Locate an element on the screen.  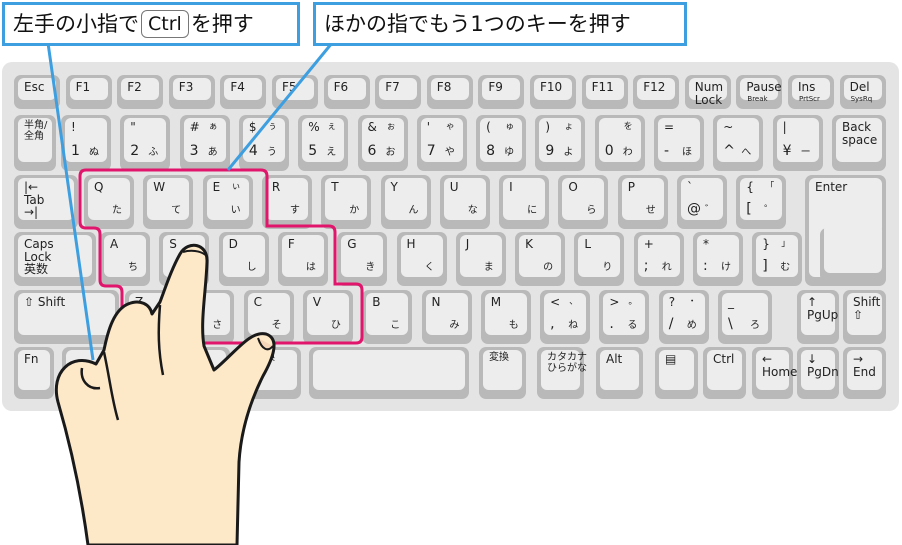
callout-left-text-after: を押す is located at coordinates (222, 24).